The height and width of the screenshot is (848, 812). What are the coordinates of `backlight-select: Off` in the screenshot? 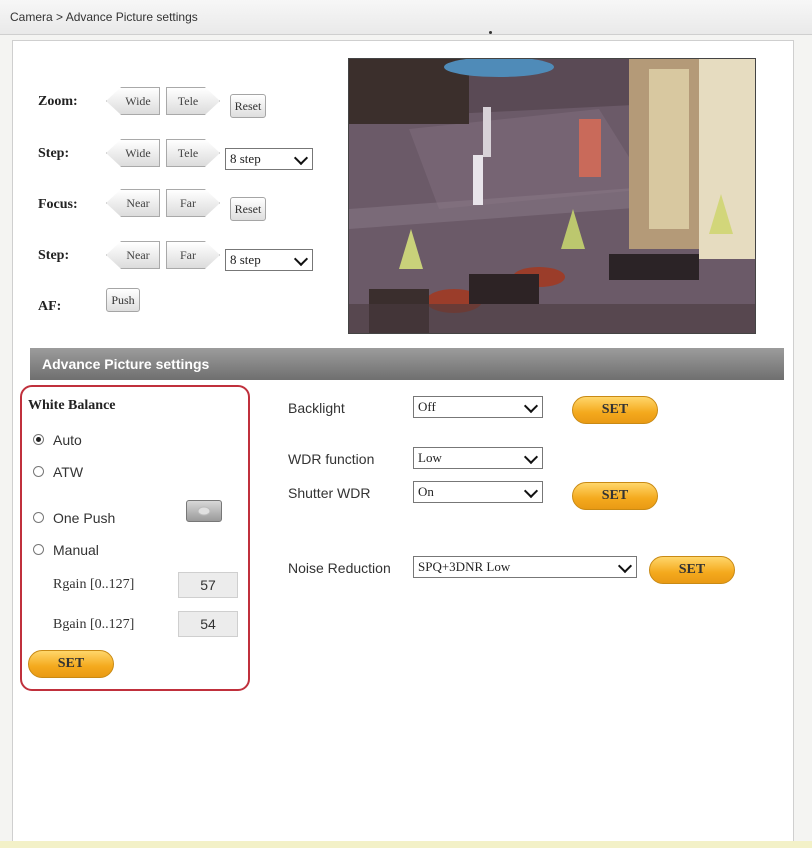 It's located at (478, 407).